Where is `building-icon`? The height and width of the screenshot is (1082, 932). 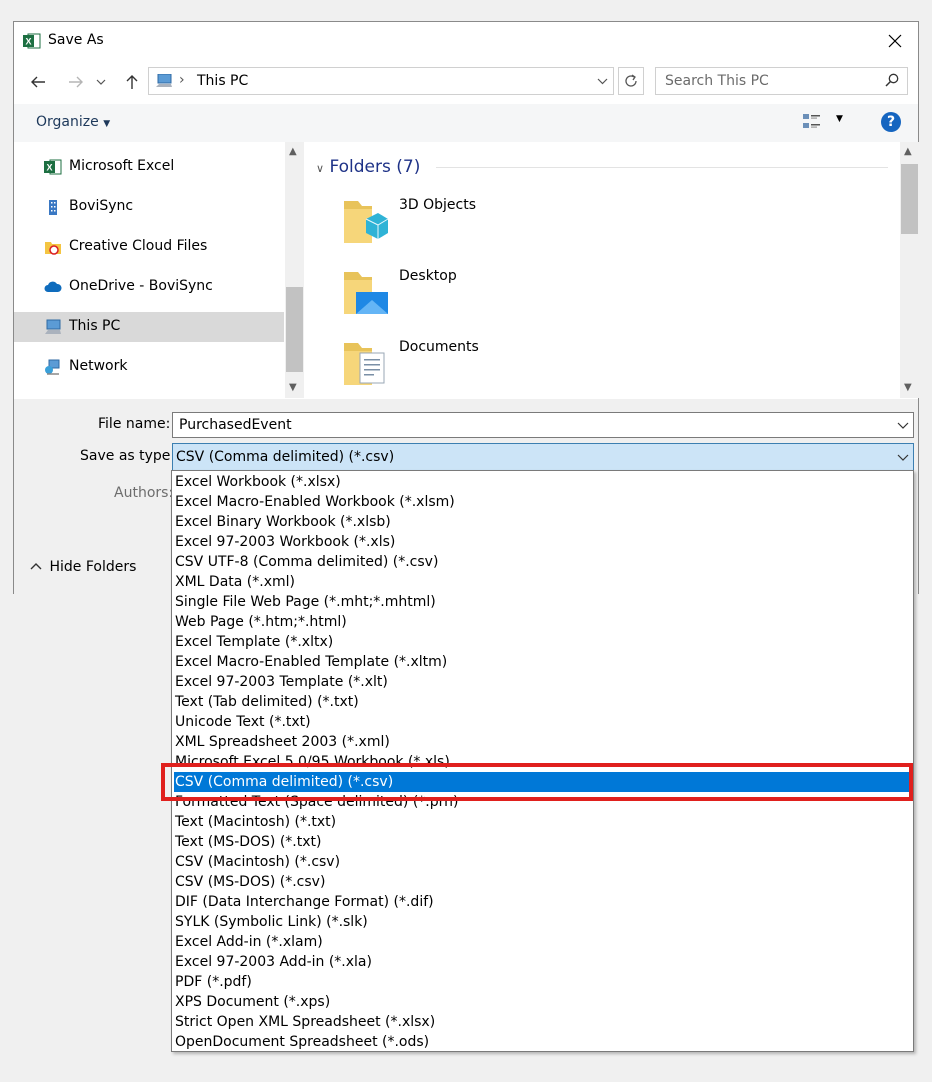
building-icon is located at coordinates (53, 207).